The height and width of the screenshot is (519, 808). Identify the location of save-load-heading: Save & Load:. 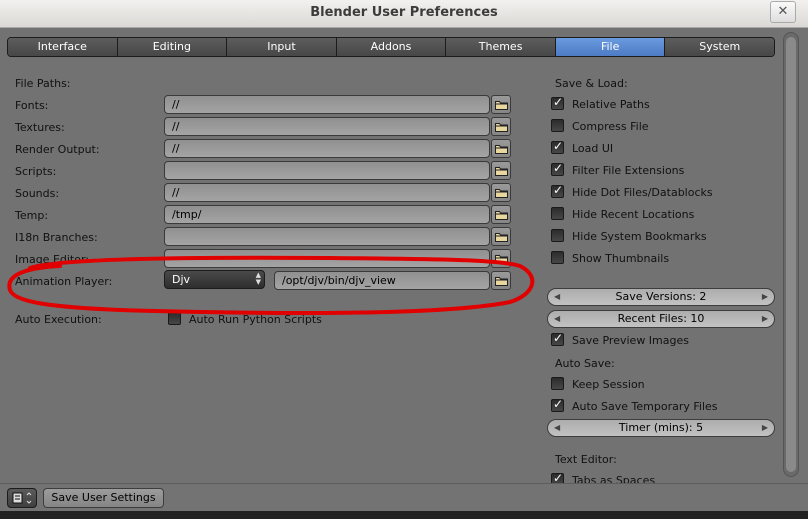
(591, 83).